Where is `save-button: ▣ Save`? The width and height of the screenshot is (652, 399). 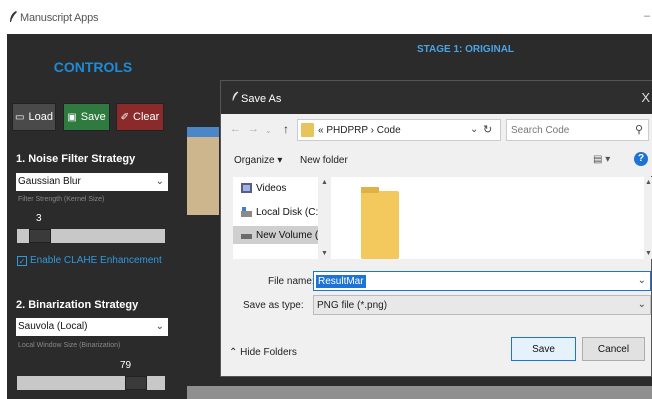
save-button: ▣ Save is located at coordinates (86, 117).